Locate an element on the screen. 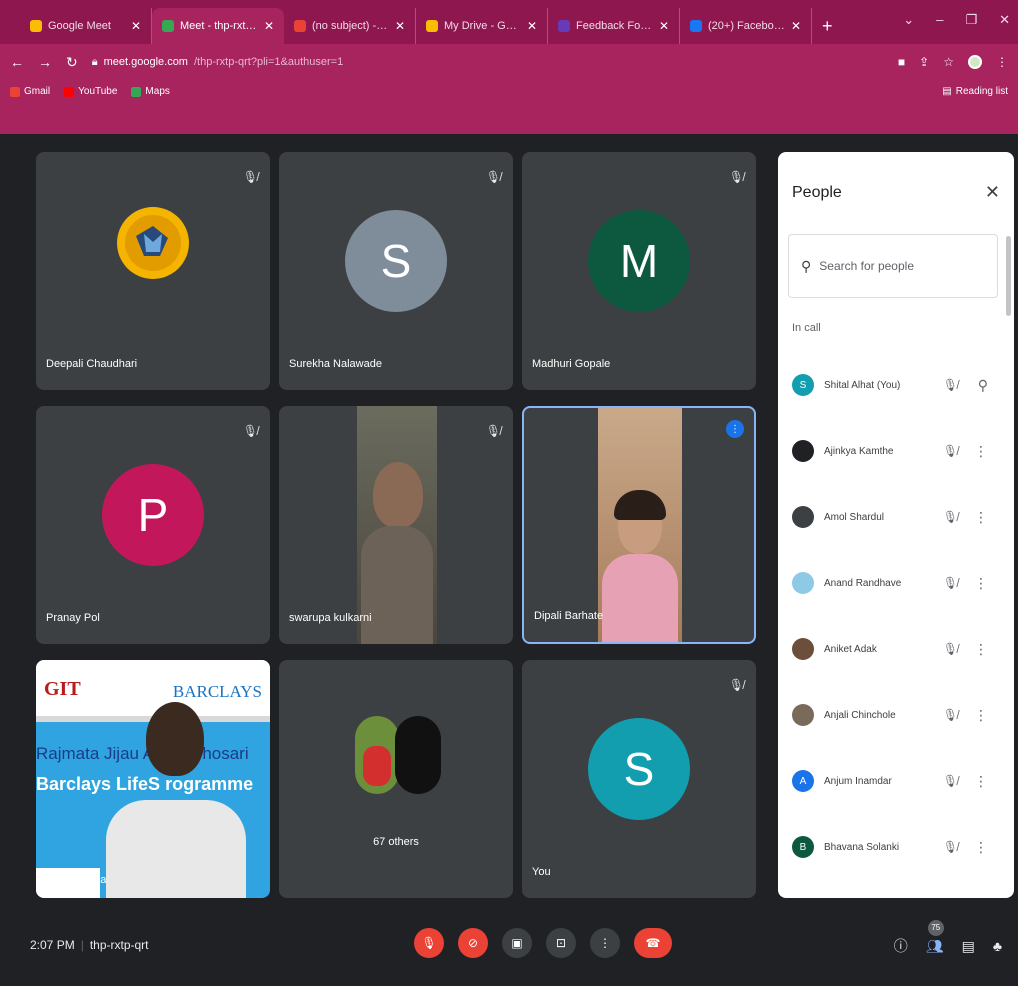 The height and width of the screenshot is (986, 1018). tab-label: (no subject) - bcujppm@g is located at coordinates (350, 26).